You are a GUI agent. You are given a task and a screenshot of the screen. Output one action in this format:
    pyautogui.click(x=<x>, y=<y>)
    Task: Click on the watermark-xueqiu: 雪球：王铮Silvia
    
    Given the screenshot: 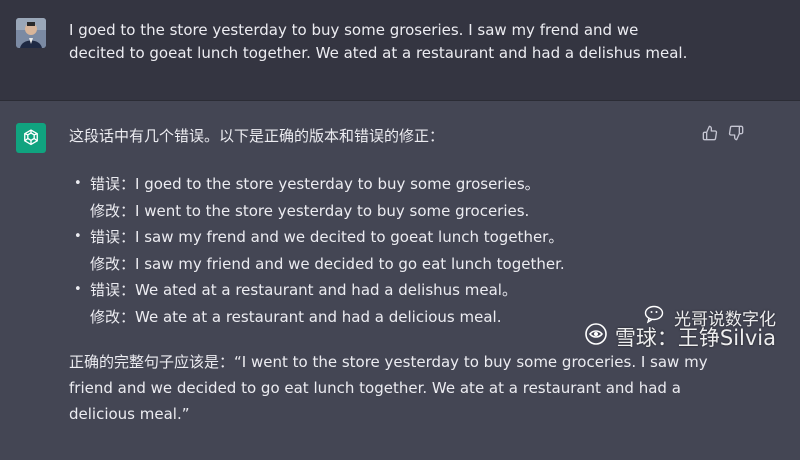 What is the action you would take?
    pyautogui.click(x=679, y=336)
    